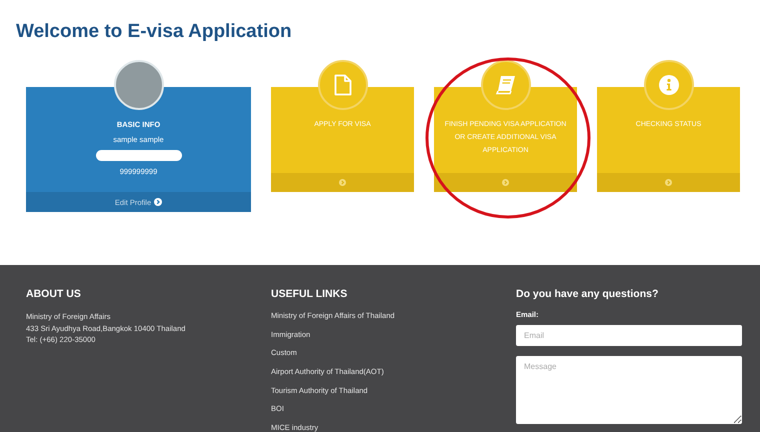 The height and width of the screenshot is (432, 760). I want to click on info-icon, so click(669, 85).